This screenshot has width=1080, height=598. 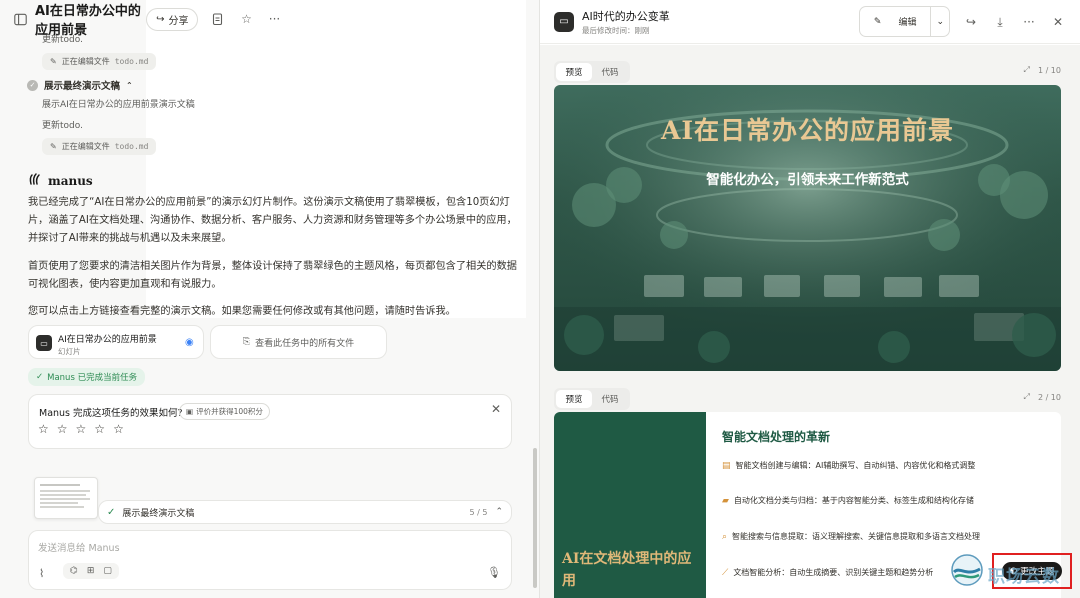 What do you see at coordinates (41, 573) in the screenshot?
I see `attach-icon: ⌇` at bounding box center [41, 573].